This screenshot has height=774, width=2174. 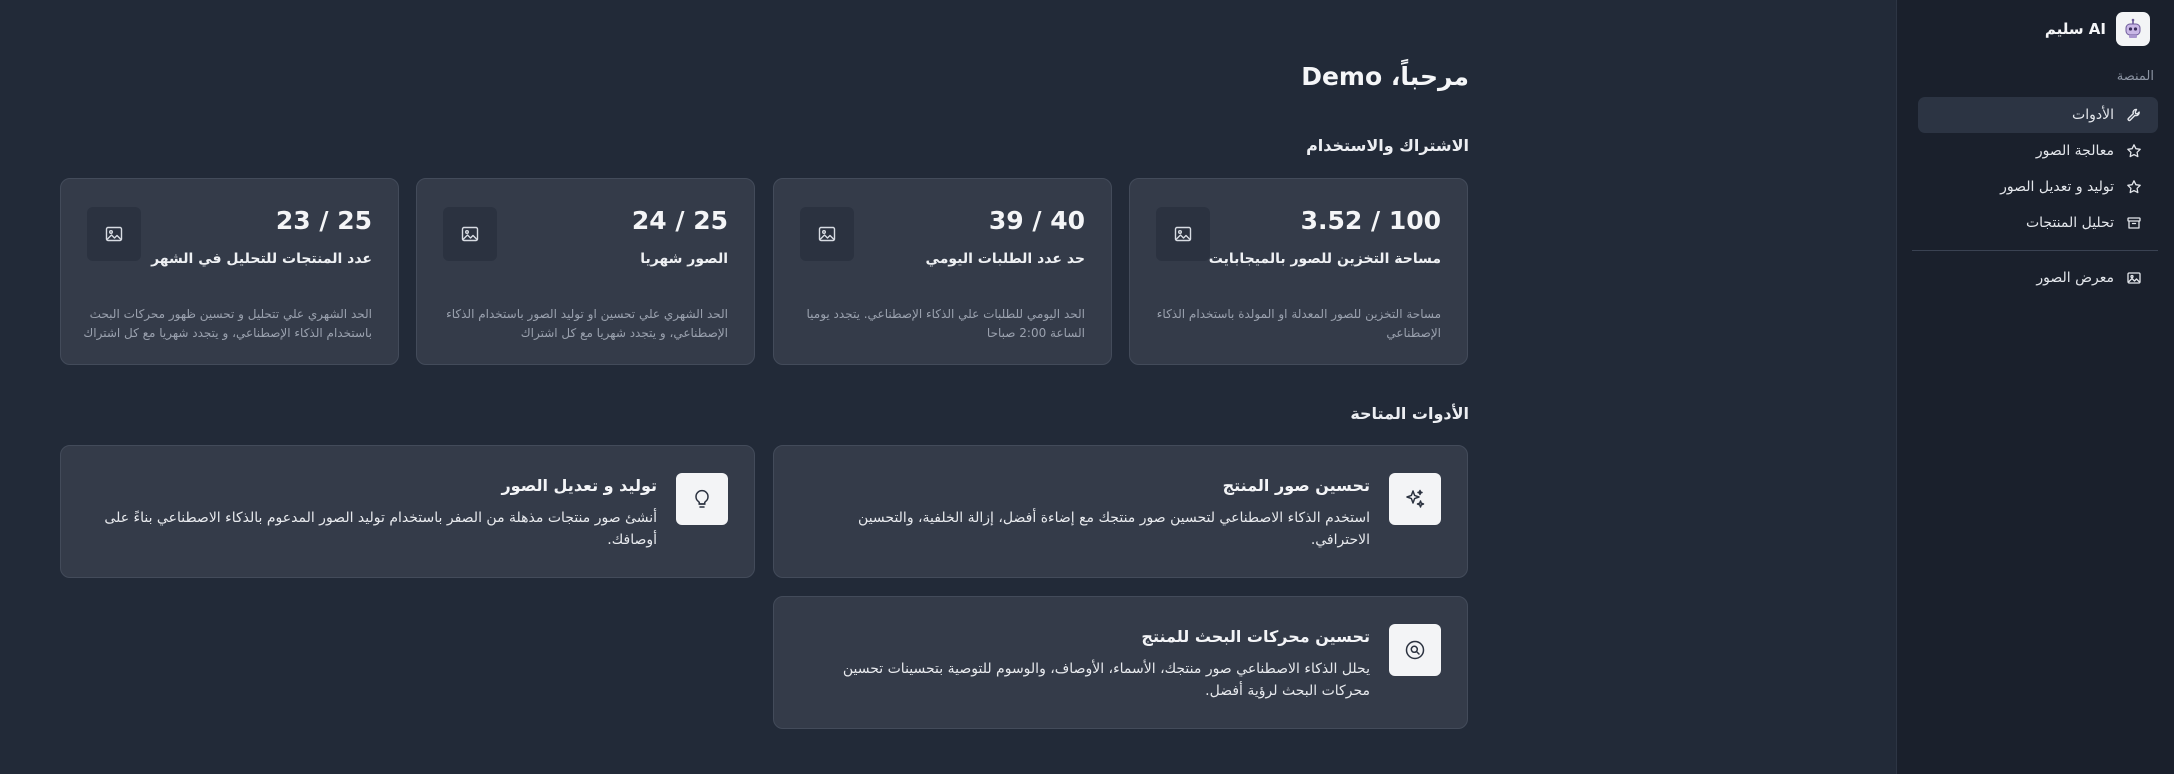 What do you see at coordinates (2134, 223) in the screenshot?
I see `archive-icon` at bounding box center [2134, 223].